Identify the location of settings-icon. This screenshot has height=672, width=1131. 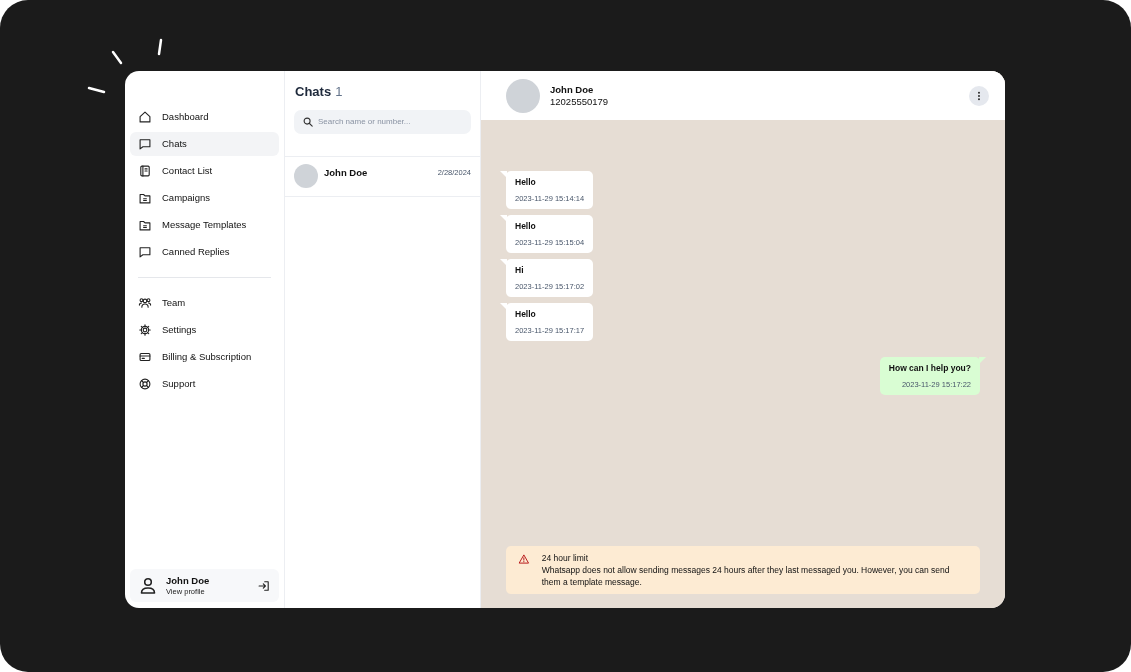
(145, 330).